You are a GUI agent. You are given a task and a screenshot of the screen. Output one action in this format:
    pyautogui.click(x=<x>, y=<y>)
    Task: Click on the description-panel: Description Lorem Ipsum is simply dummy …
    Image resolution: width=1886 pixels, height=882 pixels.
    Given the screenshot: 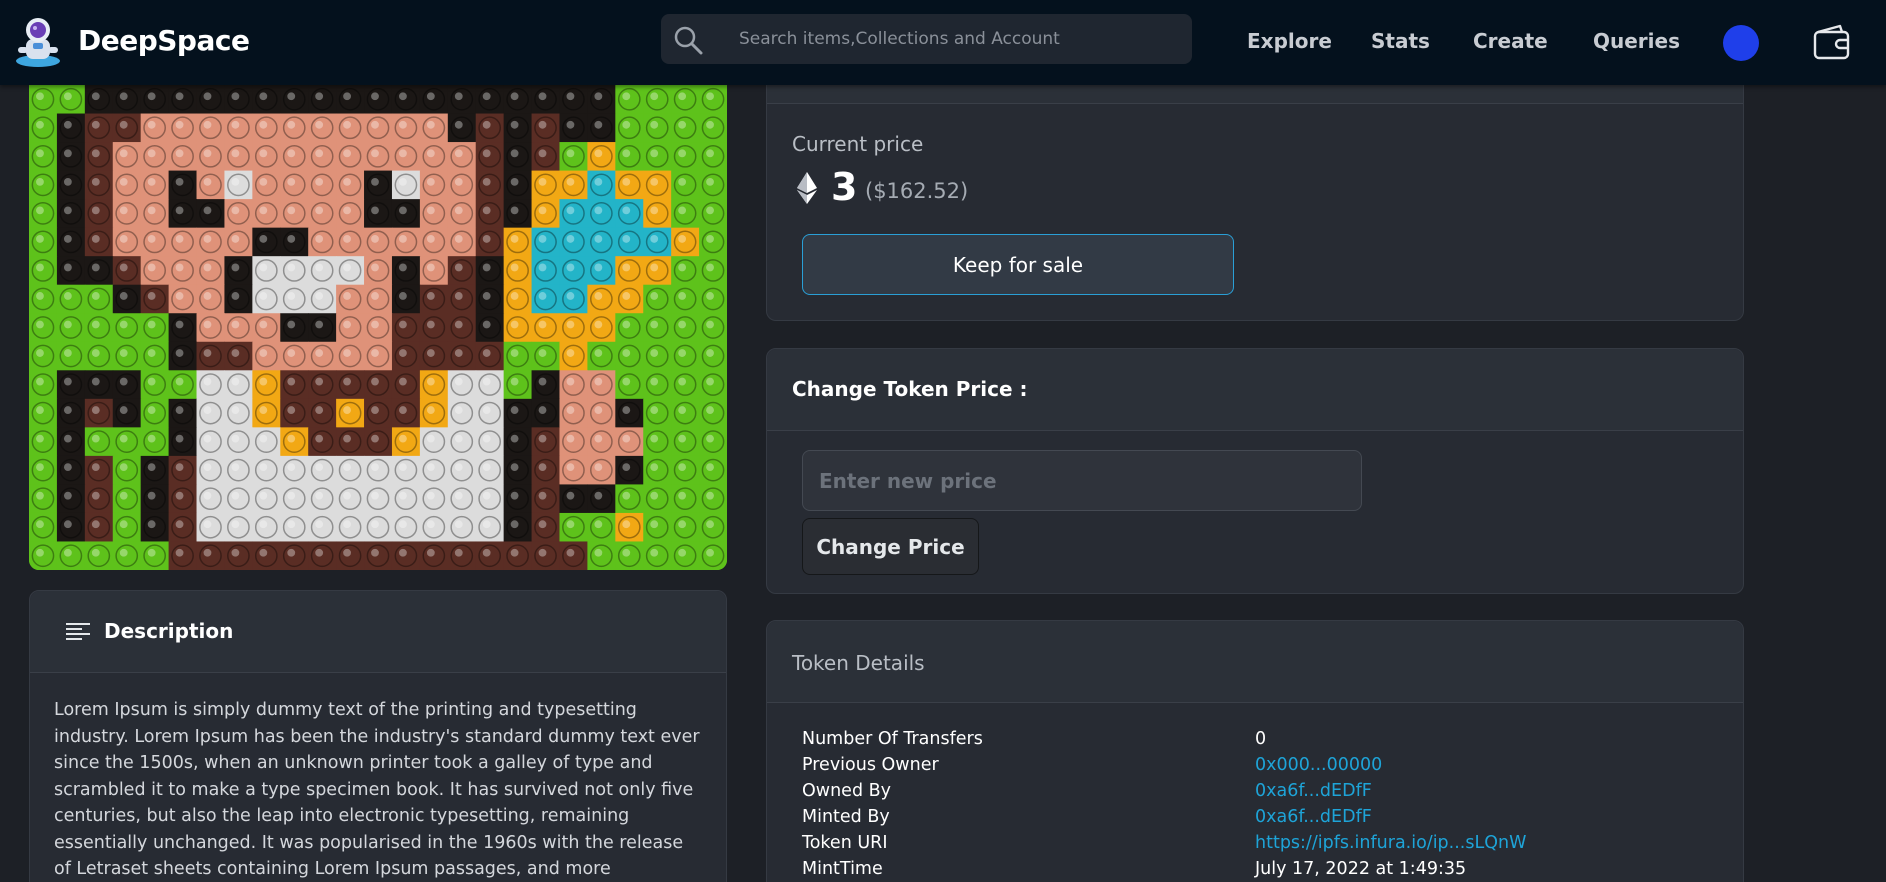 What is the action you would take?
    pyautogui.click(x=378, y=736)
    